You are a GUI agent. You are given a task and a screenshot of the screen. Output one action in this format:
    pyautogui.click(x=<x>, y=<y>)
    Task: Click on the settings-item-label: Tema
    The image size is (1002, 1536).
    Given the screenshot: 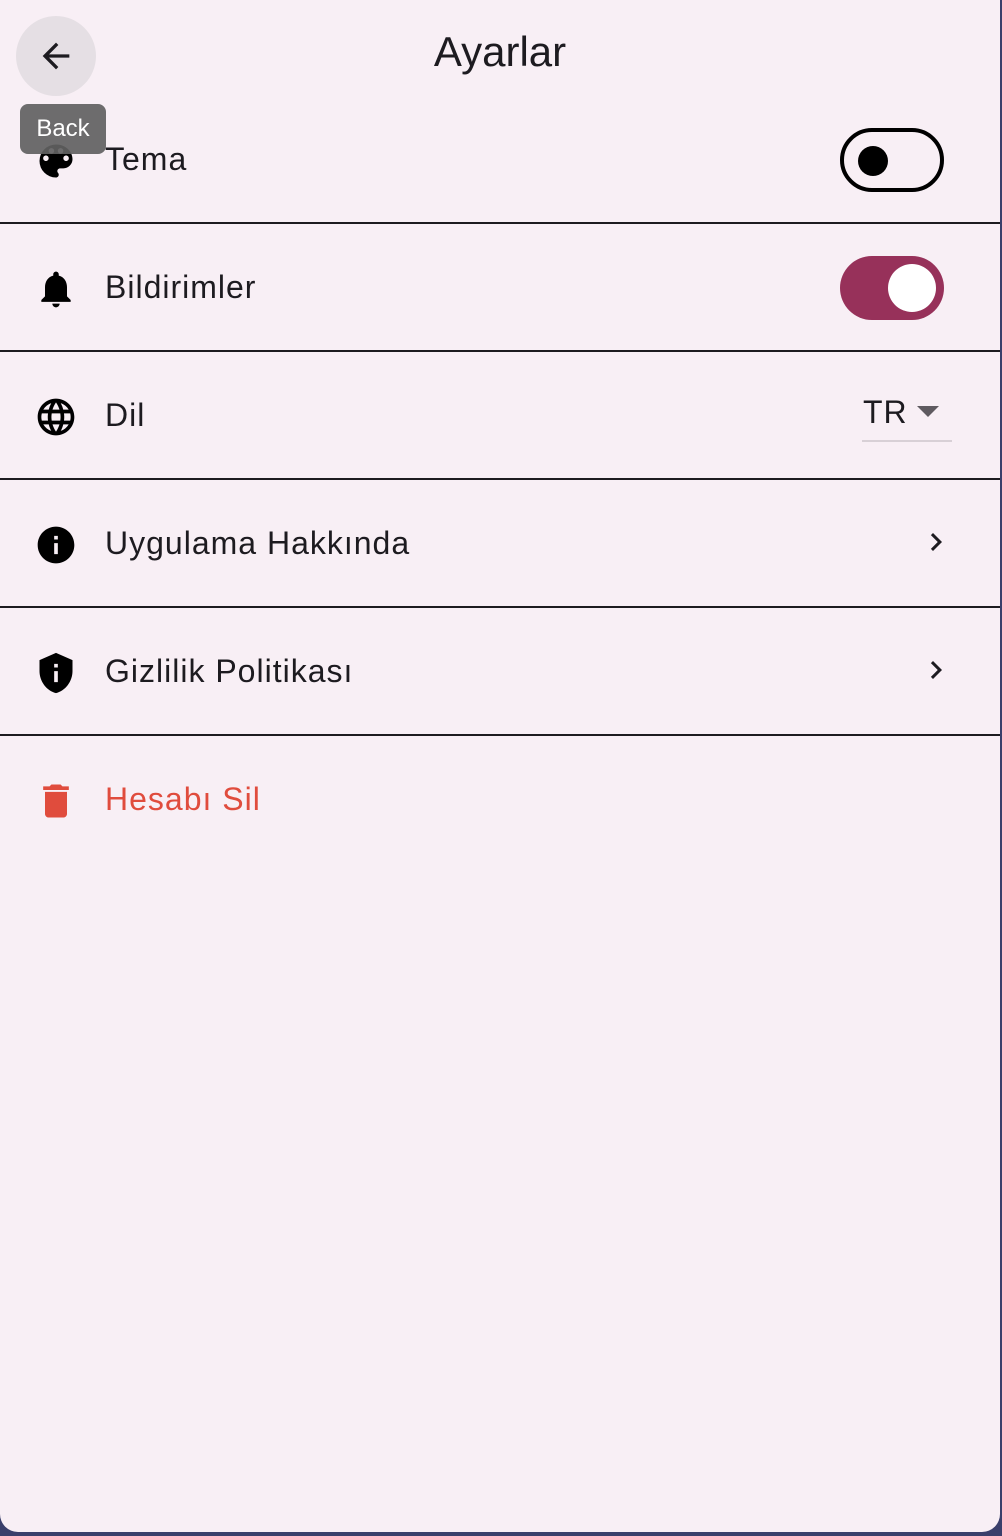 What is the action you would take?
    pyautogui.click(x=146, y=159)
    